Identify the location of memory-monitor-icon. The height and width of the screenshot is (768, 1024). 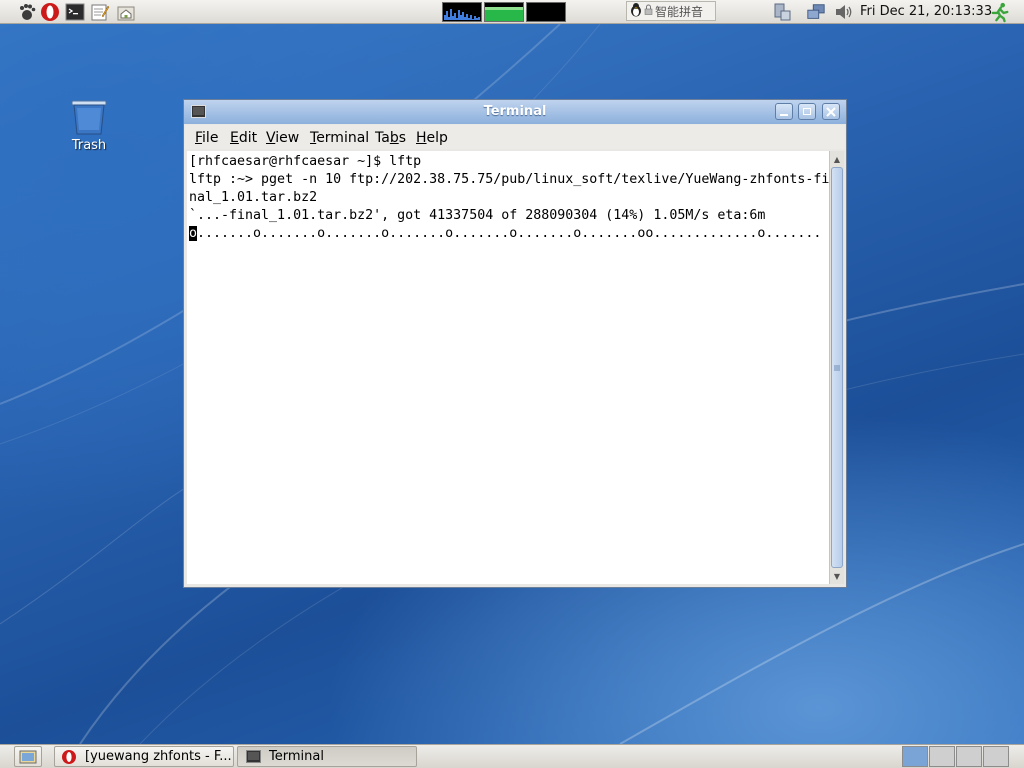
(504, 12).